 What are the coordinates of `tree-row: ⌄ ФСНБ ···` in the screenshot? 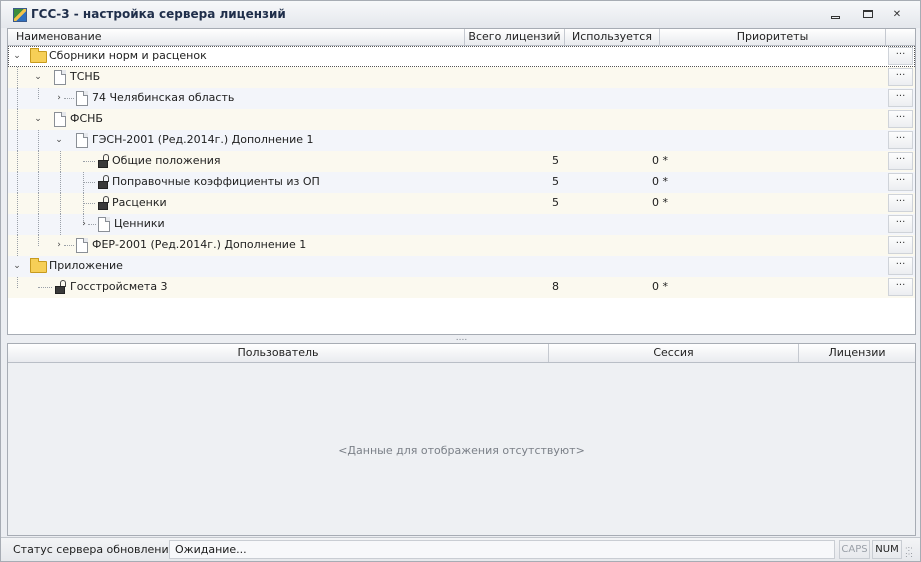 It's located at (461, 119).